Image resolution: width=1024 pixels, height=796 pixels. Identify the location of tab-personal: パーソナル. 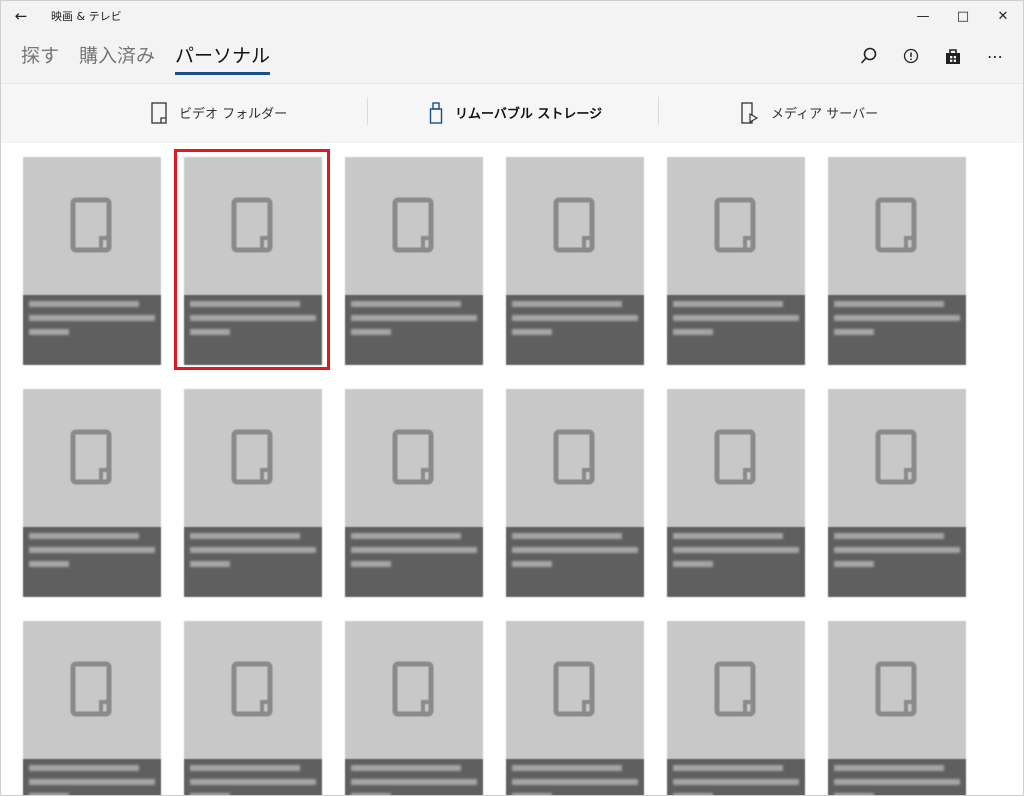
(223, 58).